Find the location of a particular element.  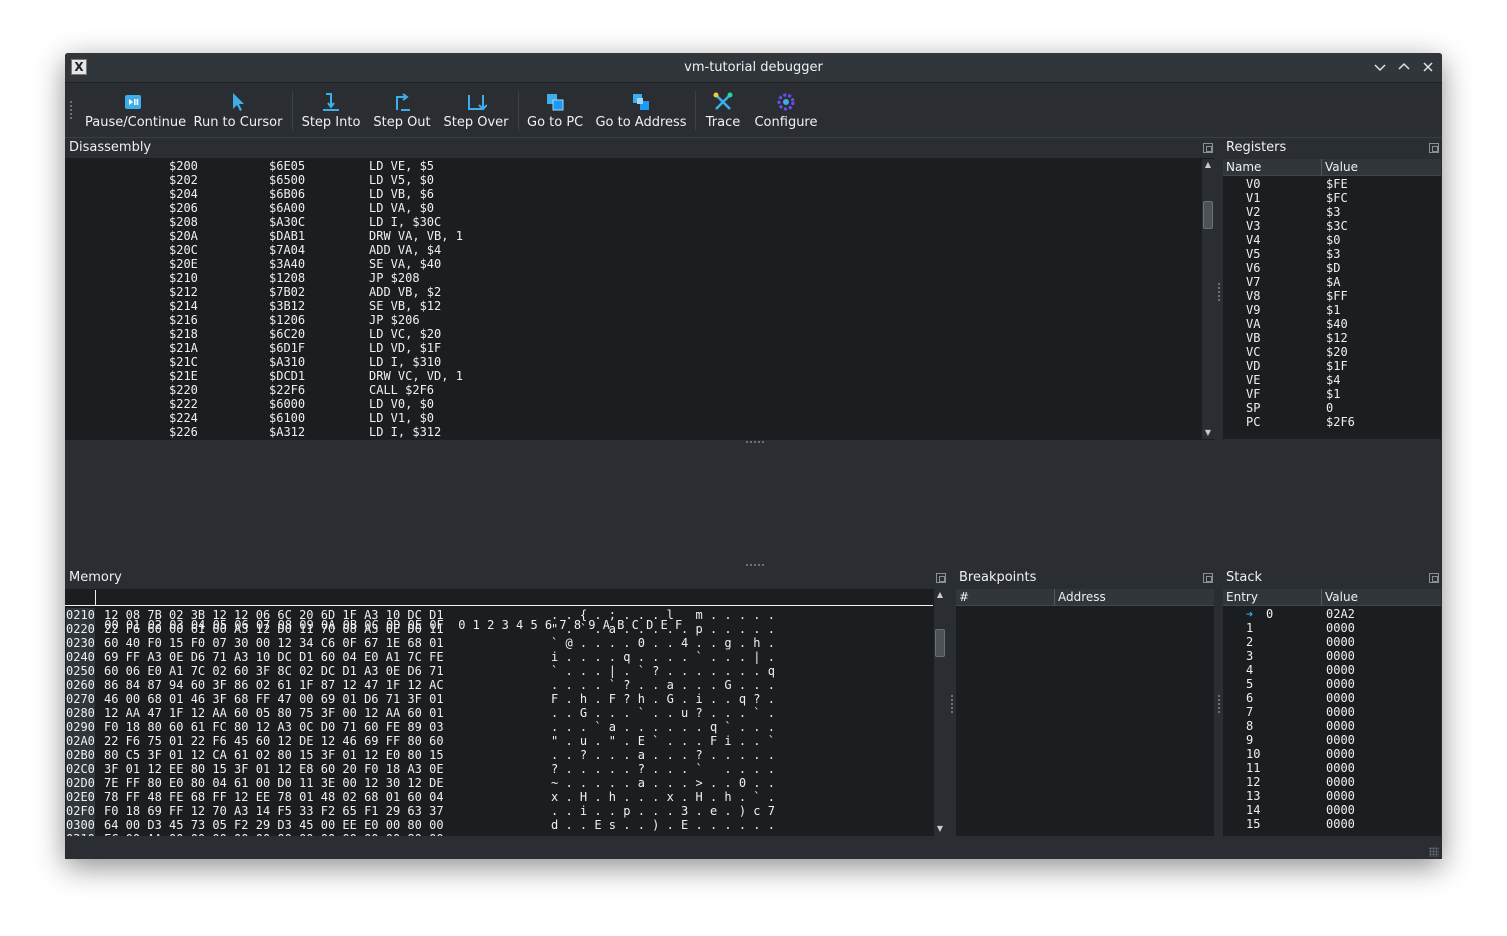

register-row: VE $4 is located at coordinates (1332, 380).